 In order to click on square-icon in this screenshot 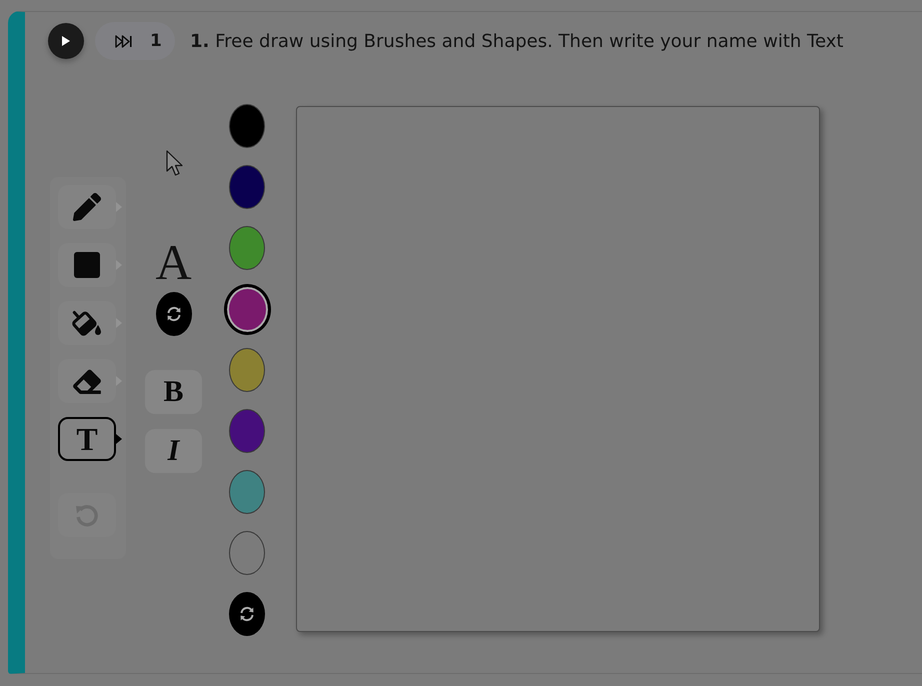, I will do `click(87, 265)`.